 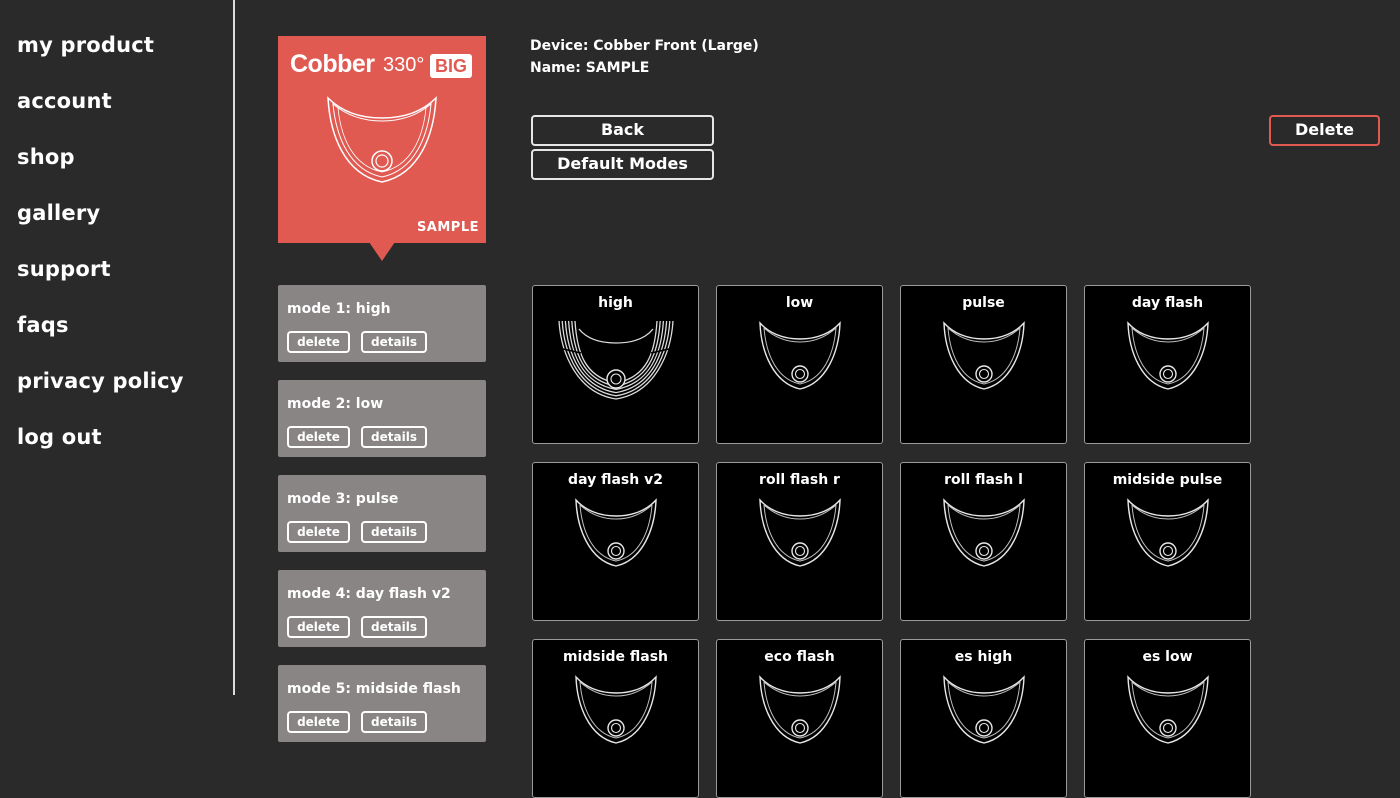 What do you see at coordinates (615, 303) in the screenshot?
I see `mode-tile-label: high` at bounding box center [615, 303].